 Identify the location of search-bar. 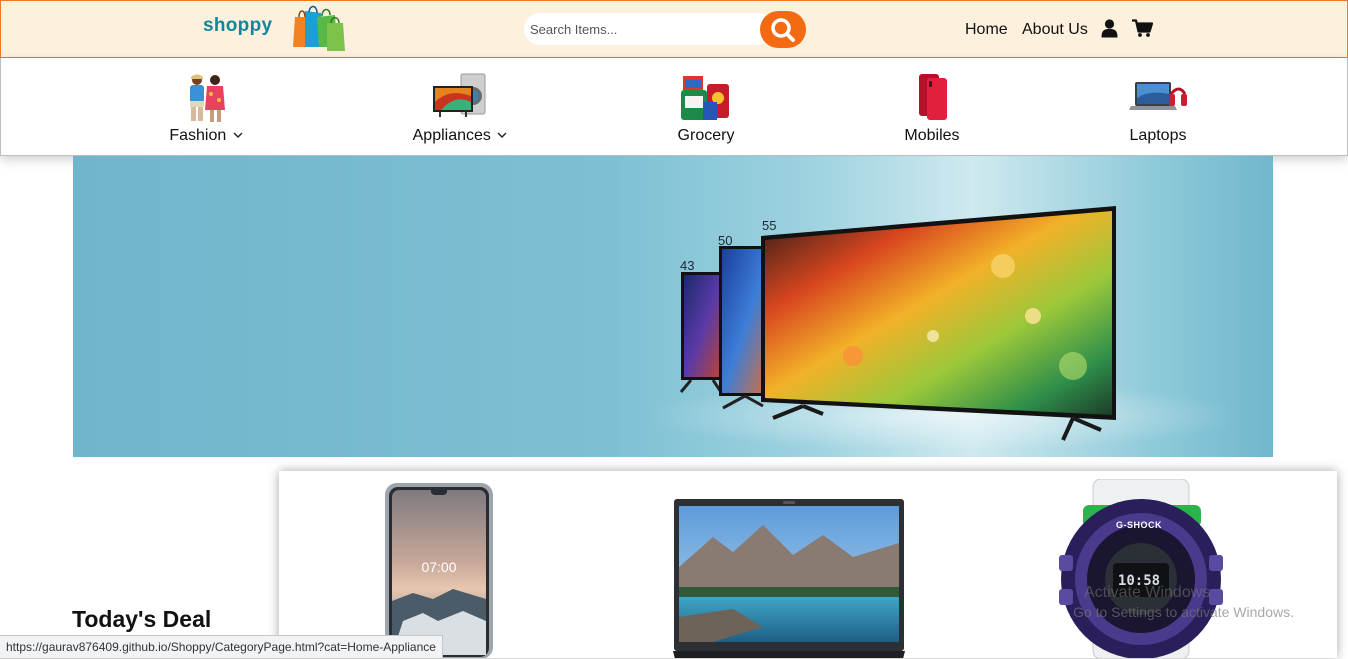
(665, 29).